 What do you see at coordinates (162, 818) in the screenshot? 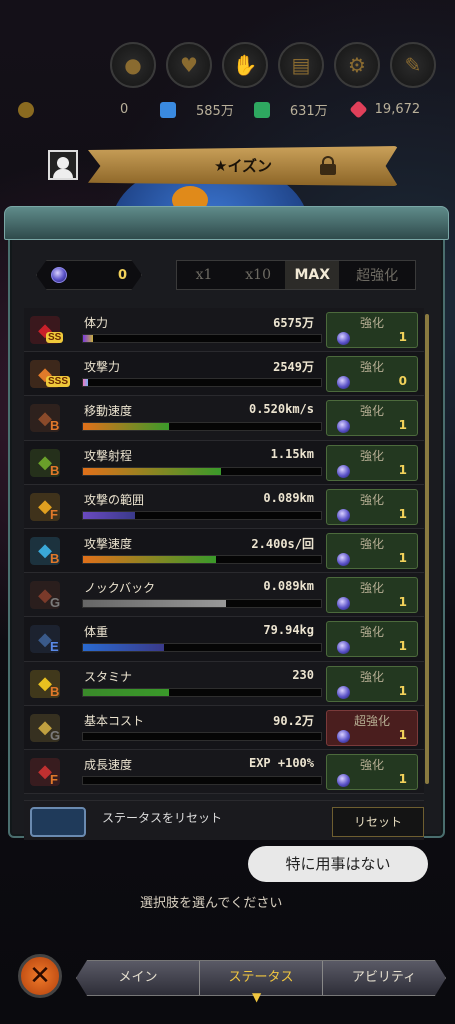
I see `reset-label: ステータスをリセット` at bounding box center [162, 818].